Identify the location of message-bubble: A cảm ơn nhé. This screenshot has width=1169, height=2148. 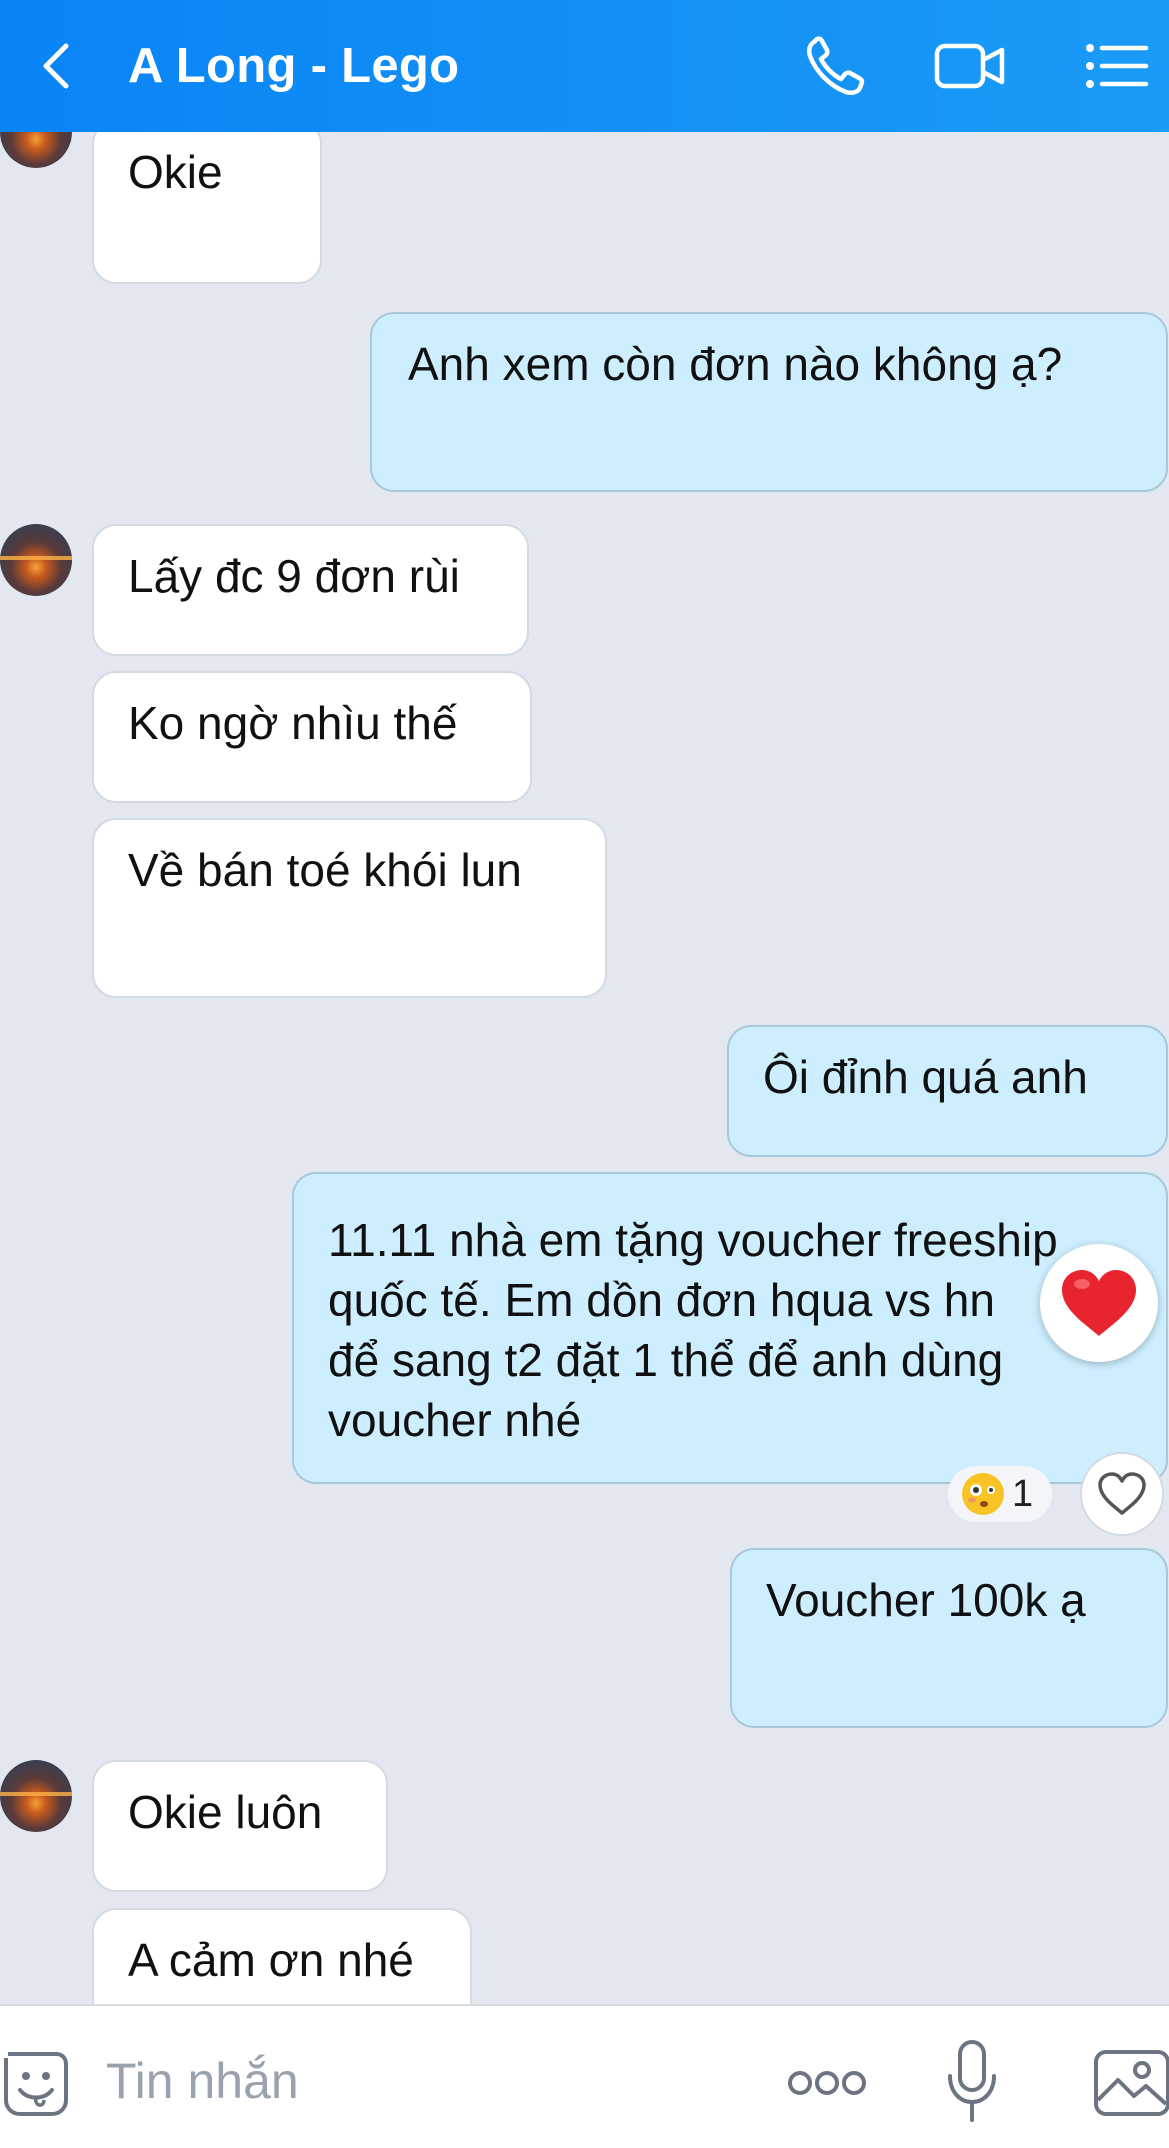
(282, 1956).